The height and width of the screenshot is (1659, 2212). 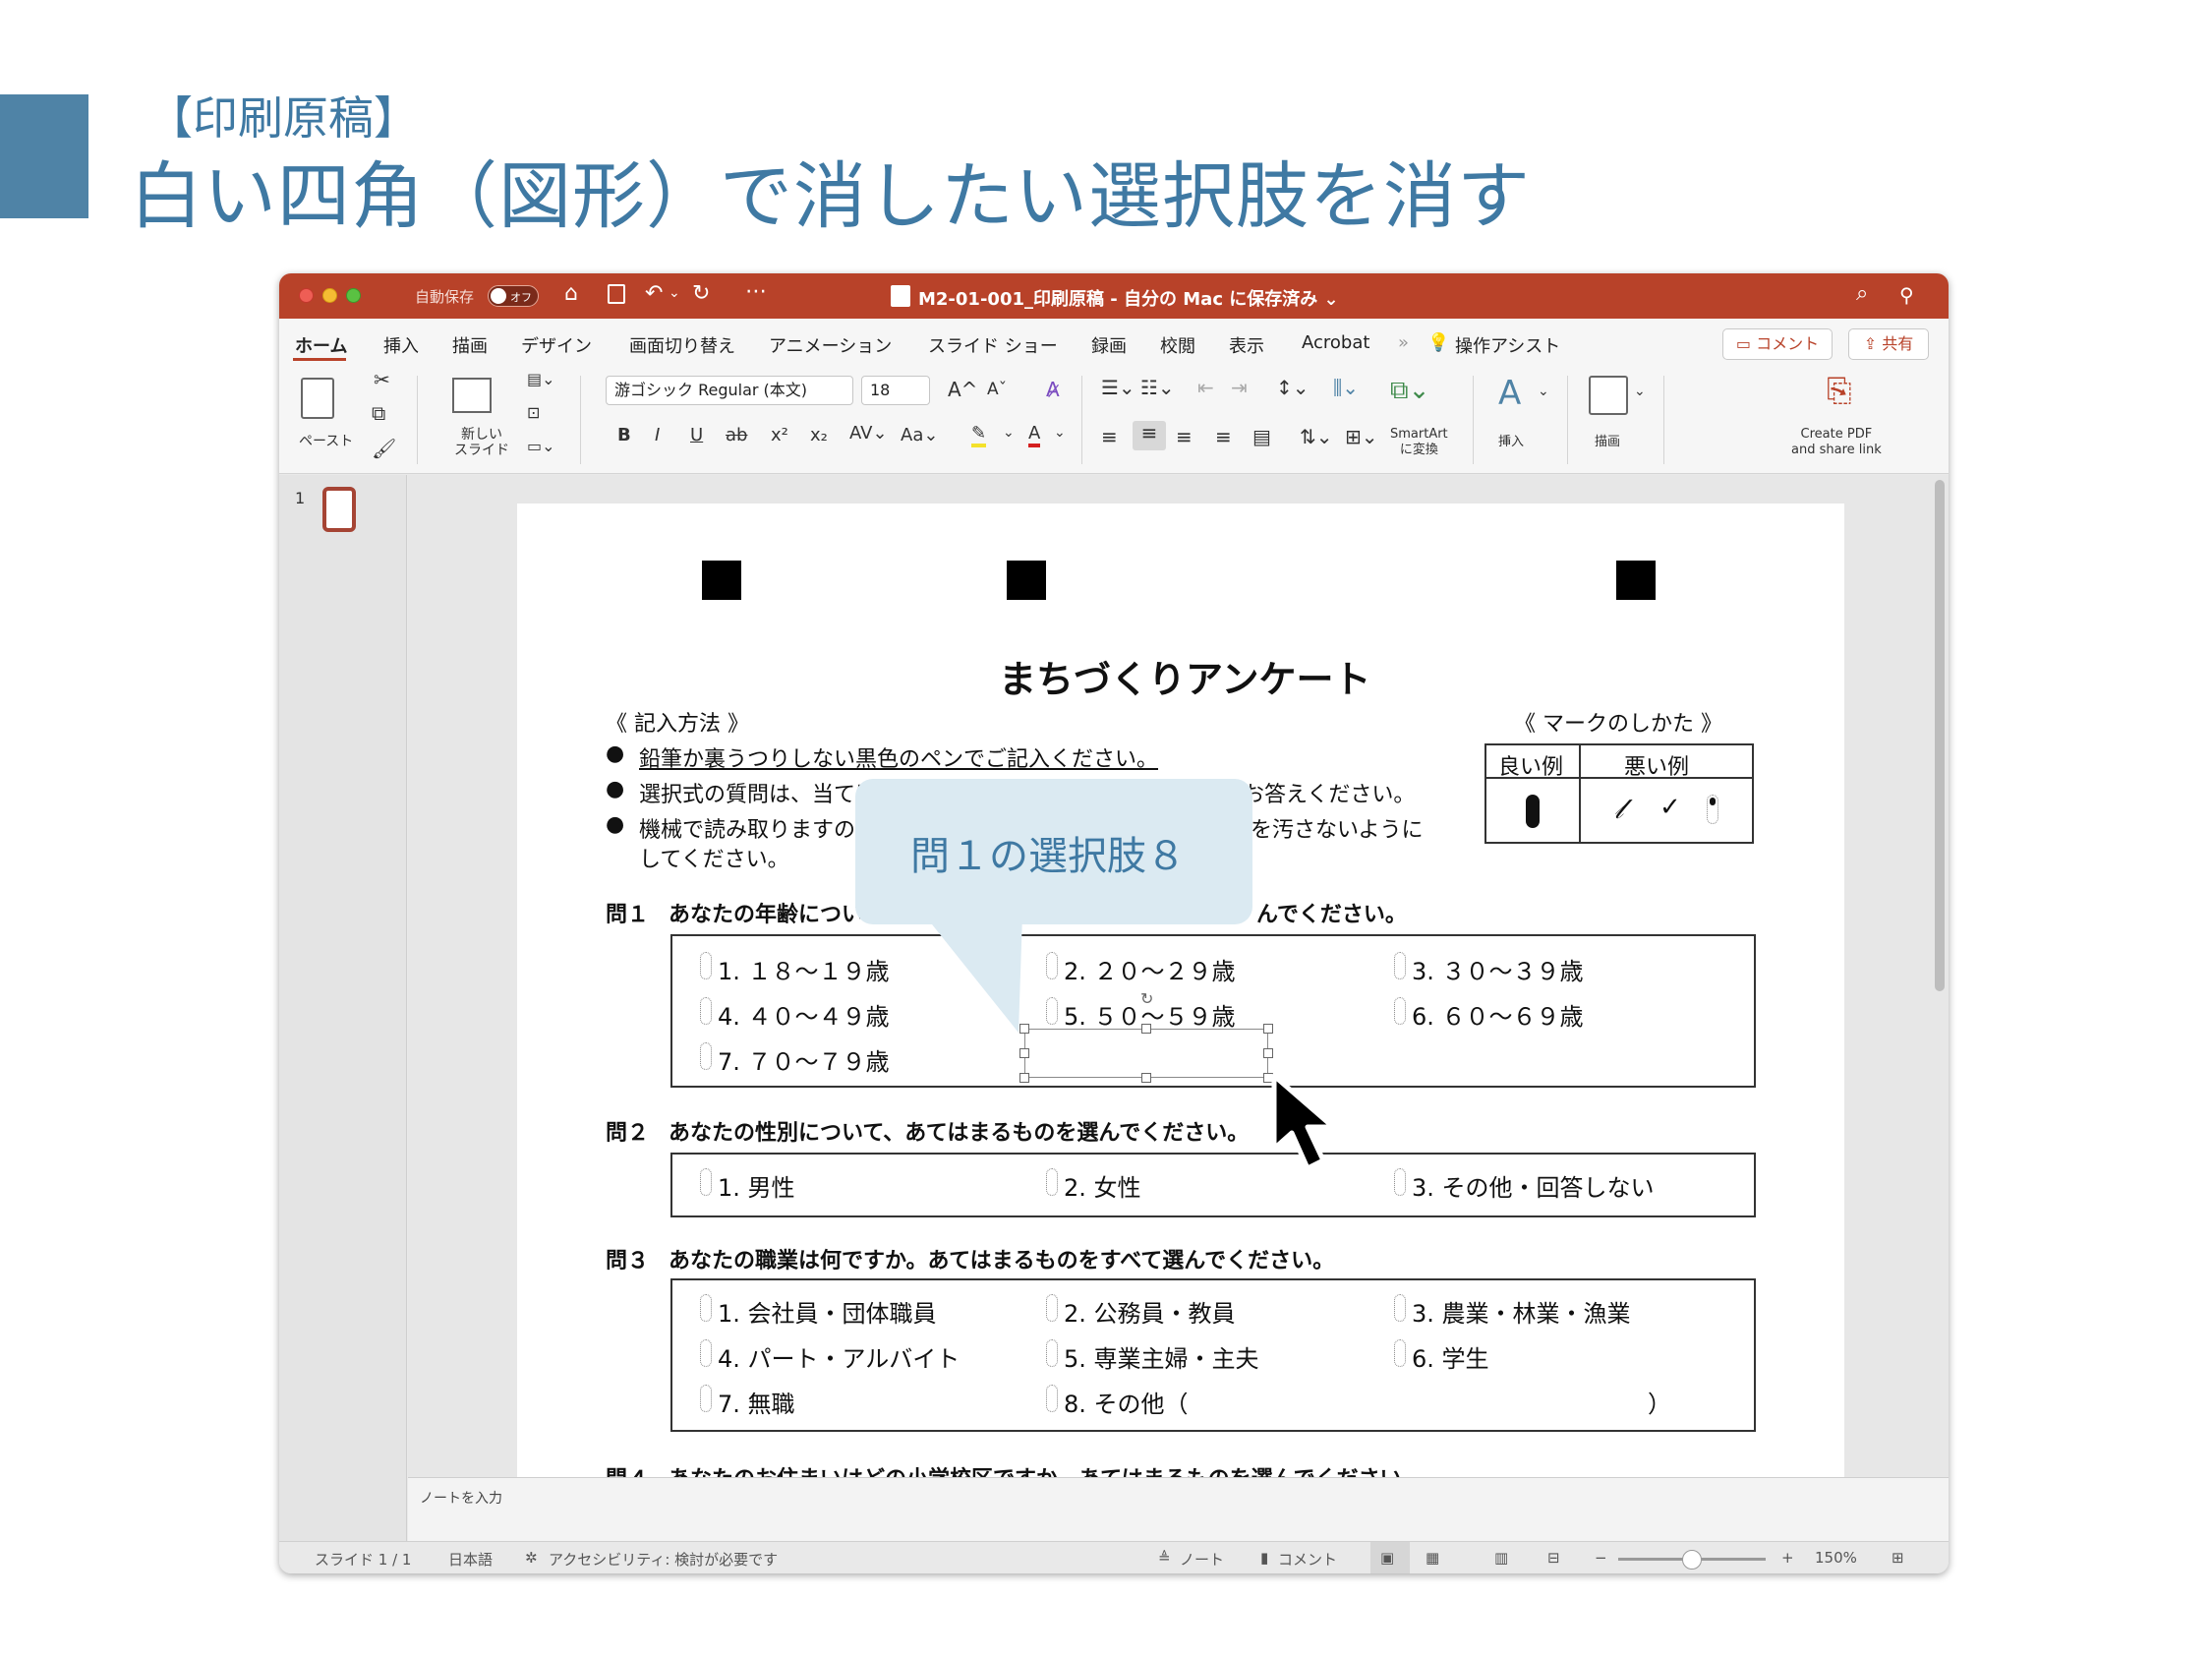 What do you see at coordinates (1110, 436) in the screenshot?
I see `align-left-icon: ≡` at bounding box center [1110, 436].